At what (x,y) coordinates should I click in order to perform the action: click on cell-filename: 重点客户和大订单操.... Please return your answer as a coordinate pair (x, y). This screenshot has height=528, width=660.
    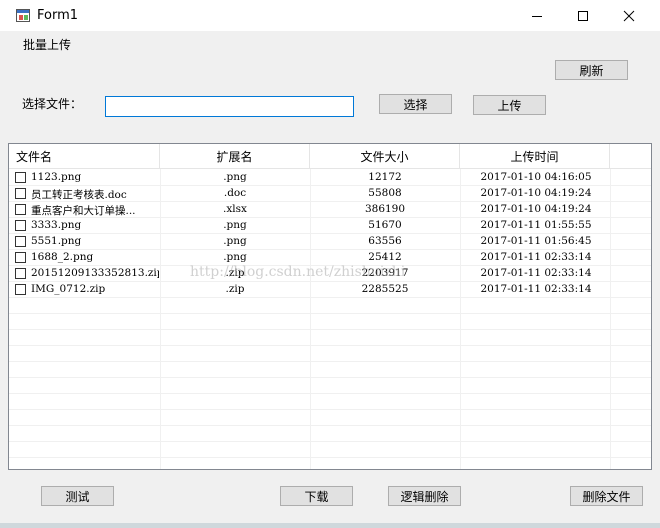
    Looking at the image, I should click on (83, 211).